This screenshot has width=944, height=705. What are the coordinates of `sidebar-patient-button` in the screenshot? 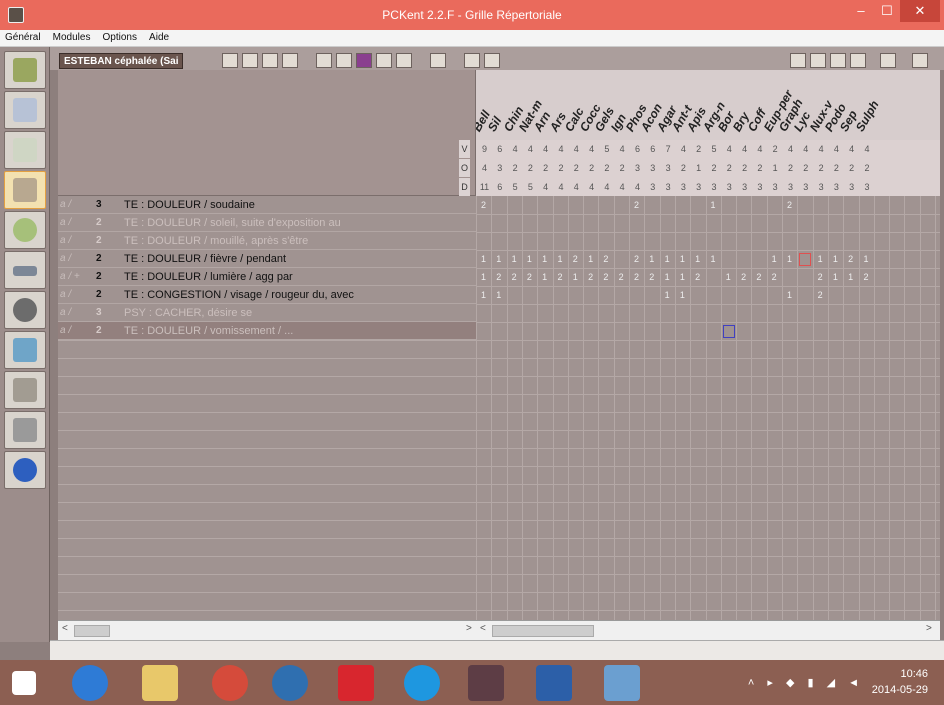 It's located at (25, 70).